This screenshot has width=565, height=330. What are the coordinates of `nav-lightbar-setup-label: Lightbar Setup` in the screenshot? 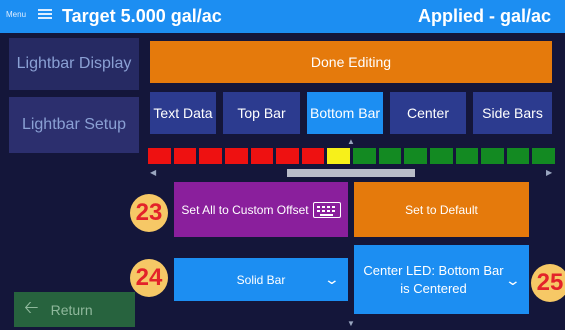 It's located at (74, 124).